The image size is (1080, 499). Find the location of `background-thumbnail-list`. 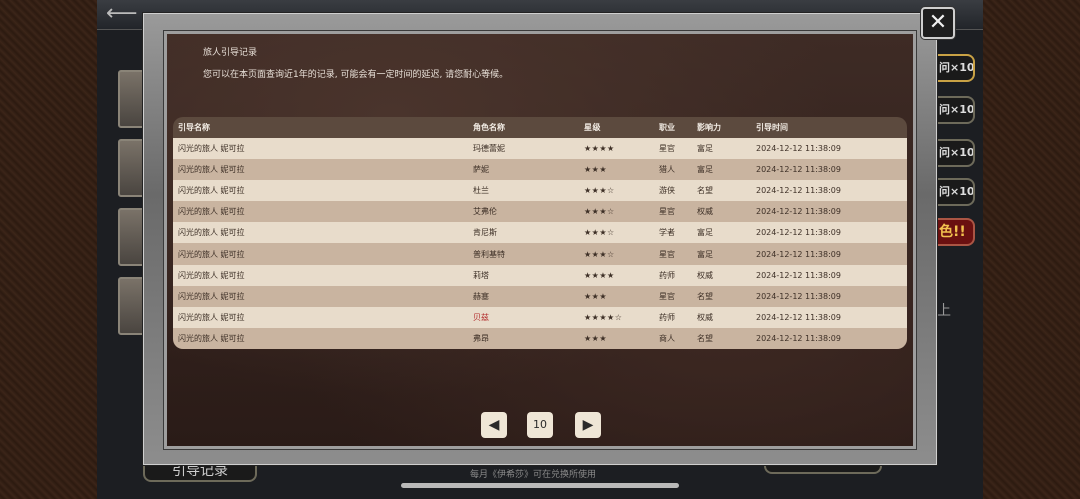

background-thumbnail-list is located at coordinates (132, 208).